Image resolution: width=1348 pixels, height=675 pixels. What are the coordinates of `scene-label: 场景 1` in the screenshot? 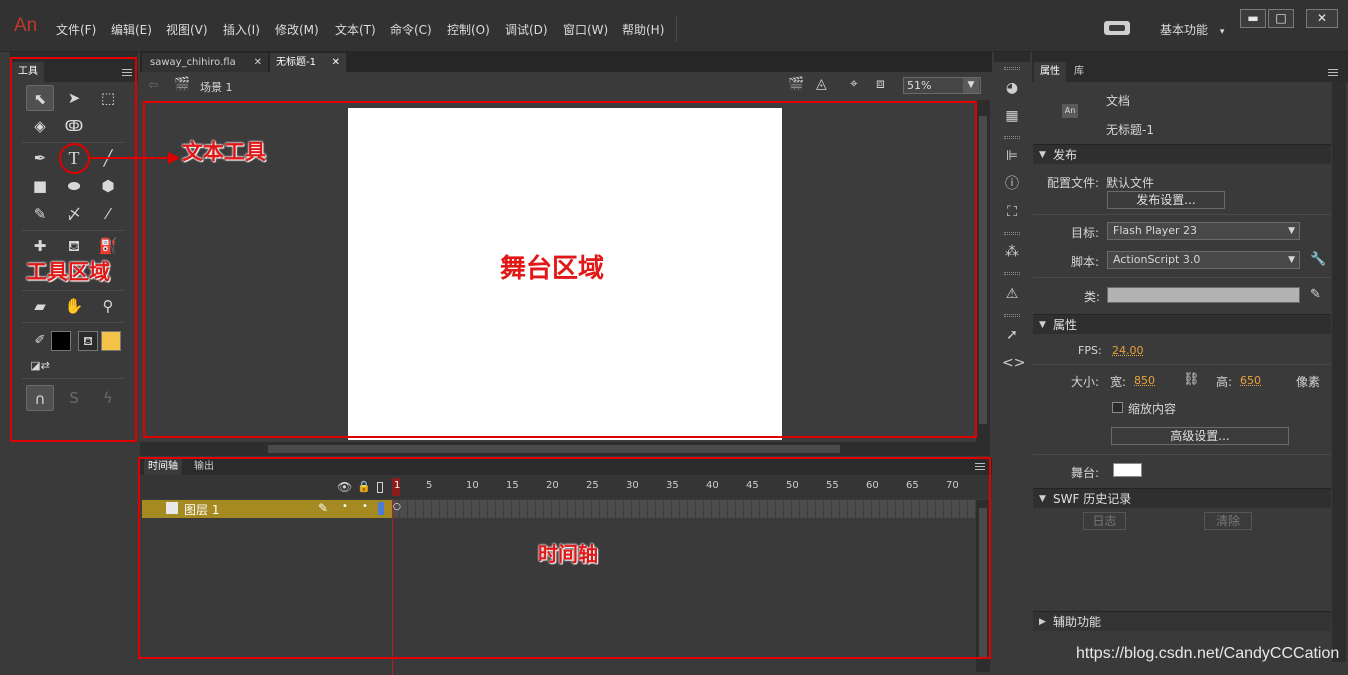 It's located at (216, 87).